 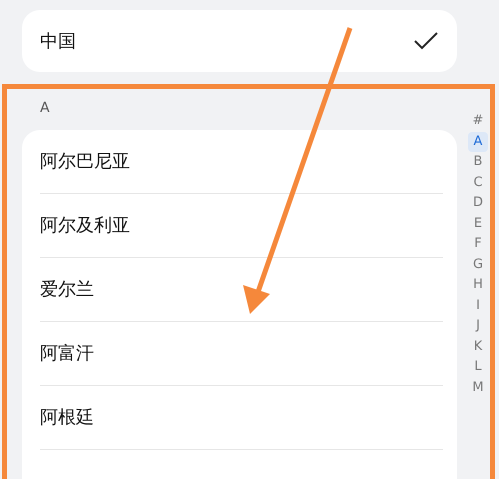 I want to click on index-letter: K, so click(x=478, y=346).